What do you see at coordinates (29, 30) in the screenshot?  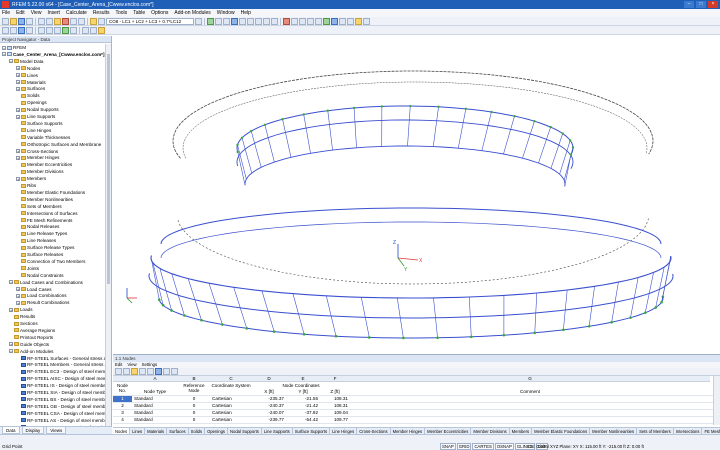 I see `paste-icon` at bounding box center [29, 30].